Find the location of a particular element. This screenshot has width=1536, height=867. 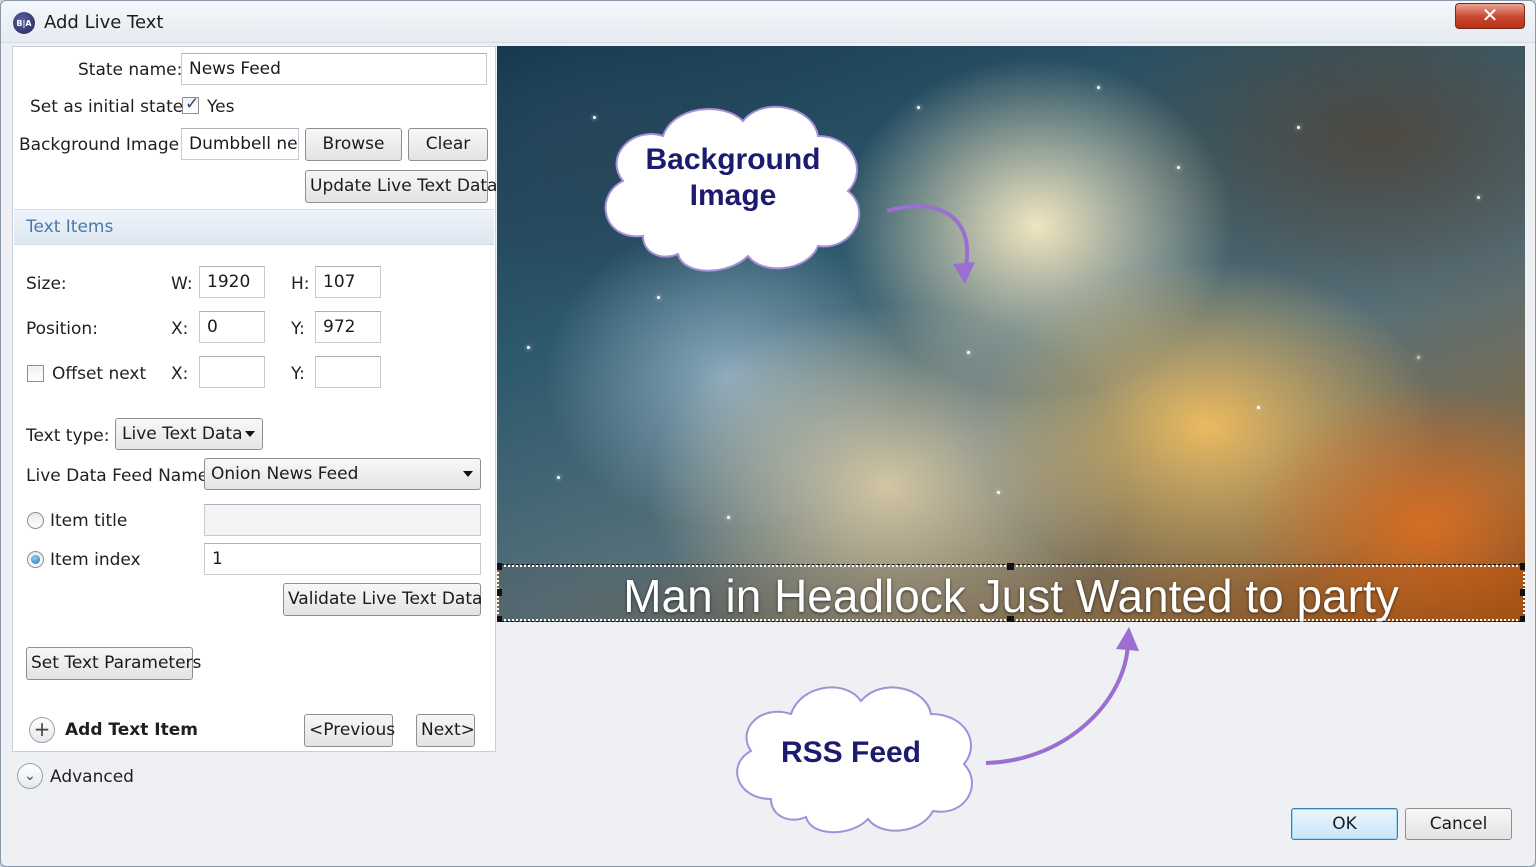

width-label: W: is located at coordinates (182, 284).